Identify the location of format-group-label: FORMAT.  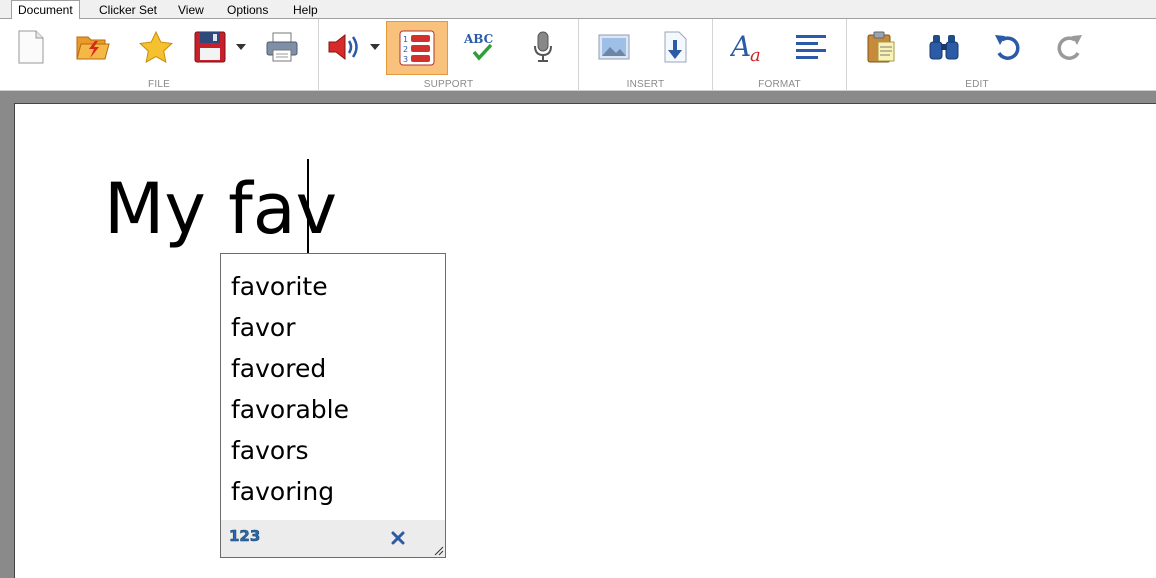
(779, 84).